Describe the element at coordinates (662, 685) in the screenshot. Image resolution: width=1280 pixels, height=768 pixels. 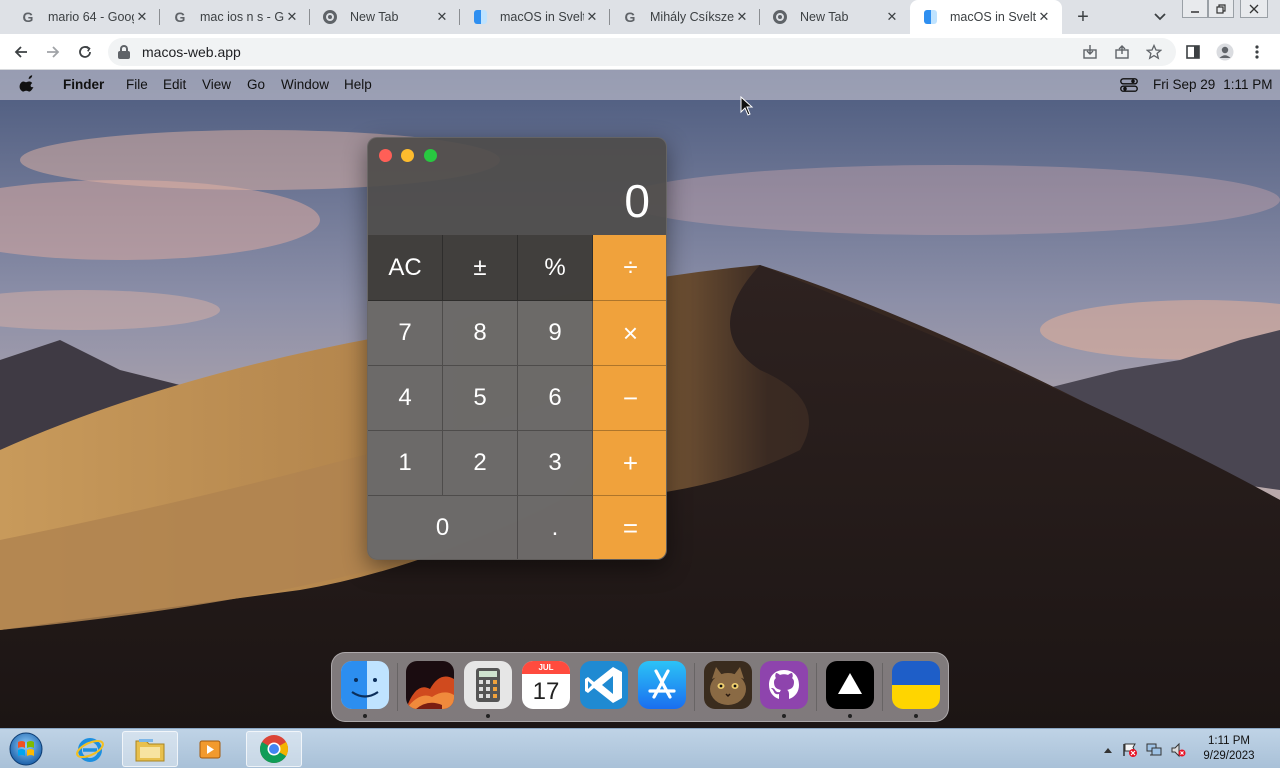
I see `app-store-icon` at that location.